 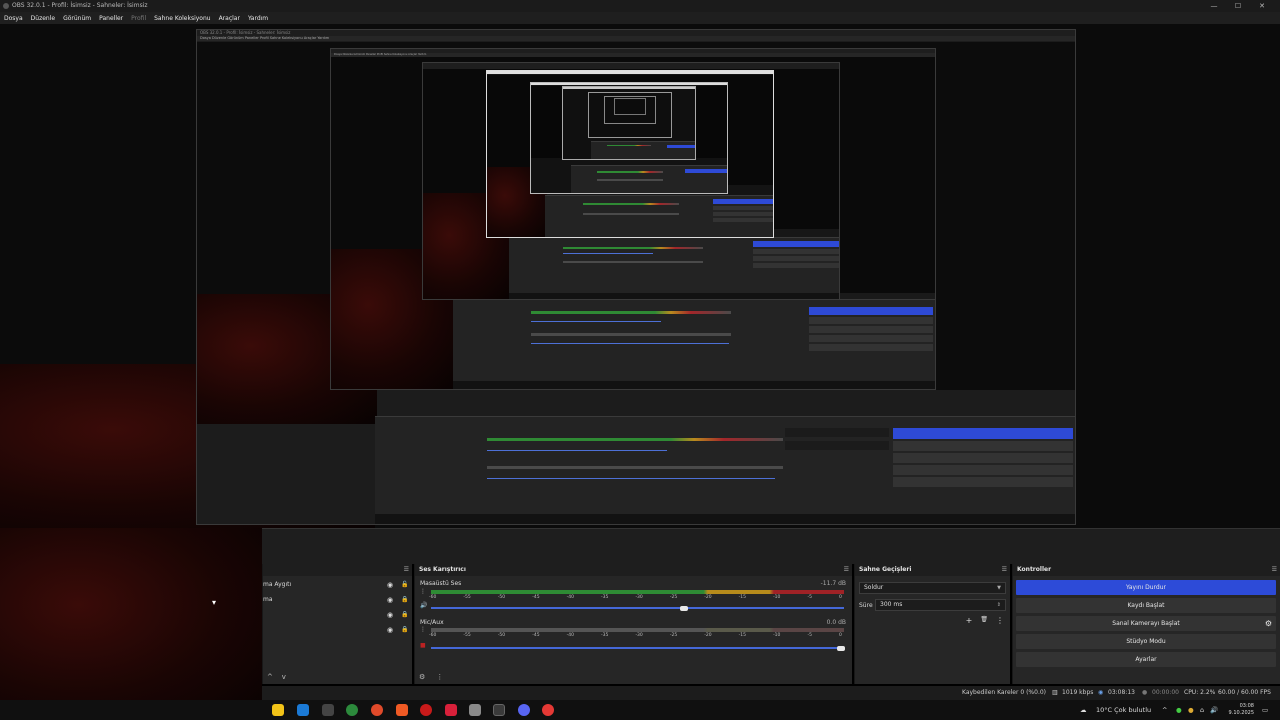 I want to click on chevron-down-icon: ▼, so click(x=999, y=588).